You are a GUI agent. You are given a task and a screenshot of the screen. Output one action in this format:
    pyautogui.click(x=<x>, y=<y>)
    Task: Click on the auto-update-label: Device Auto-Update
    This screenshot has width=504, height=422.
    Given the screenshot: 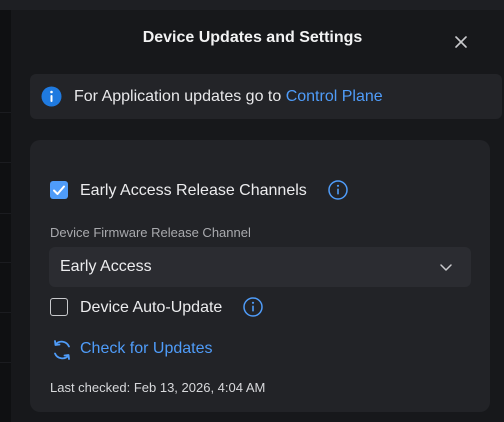 What is the action you would take?
    pyautogui.click(x=151, y=307)
    